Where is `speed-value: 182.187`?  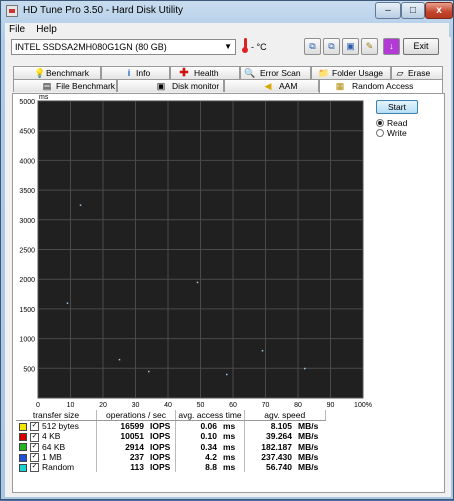 speed-value: 182.187 is located at coordinates (276, 446).